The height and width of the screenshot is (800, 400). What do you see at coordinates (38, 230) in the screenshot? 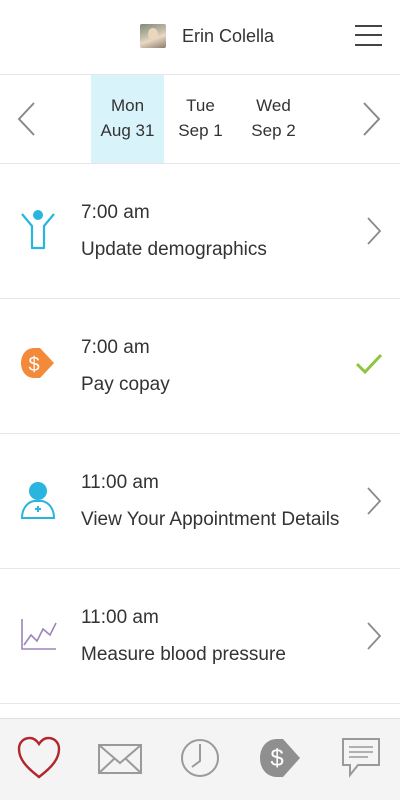
I see `person-icon` at bounding box center [38, 230].